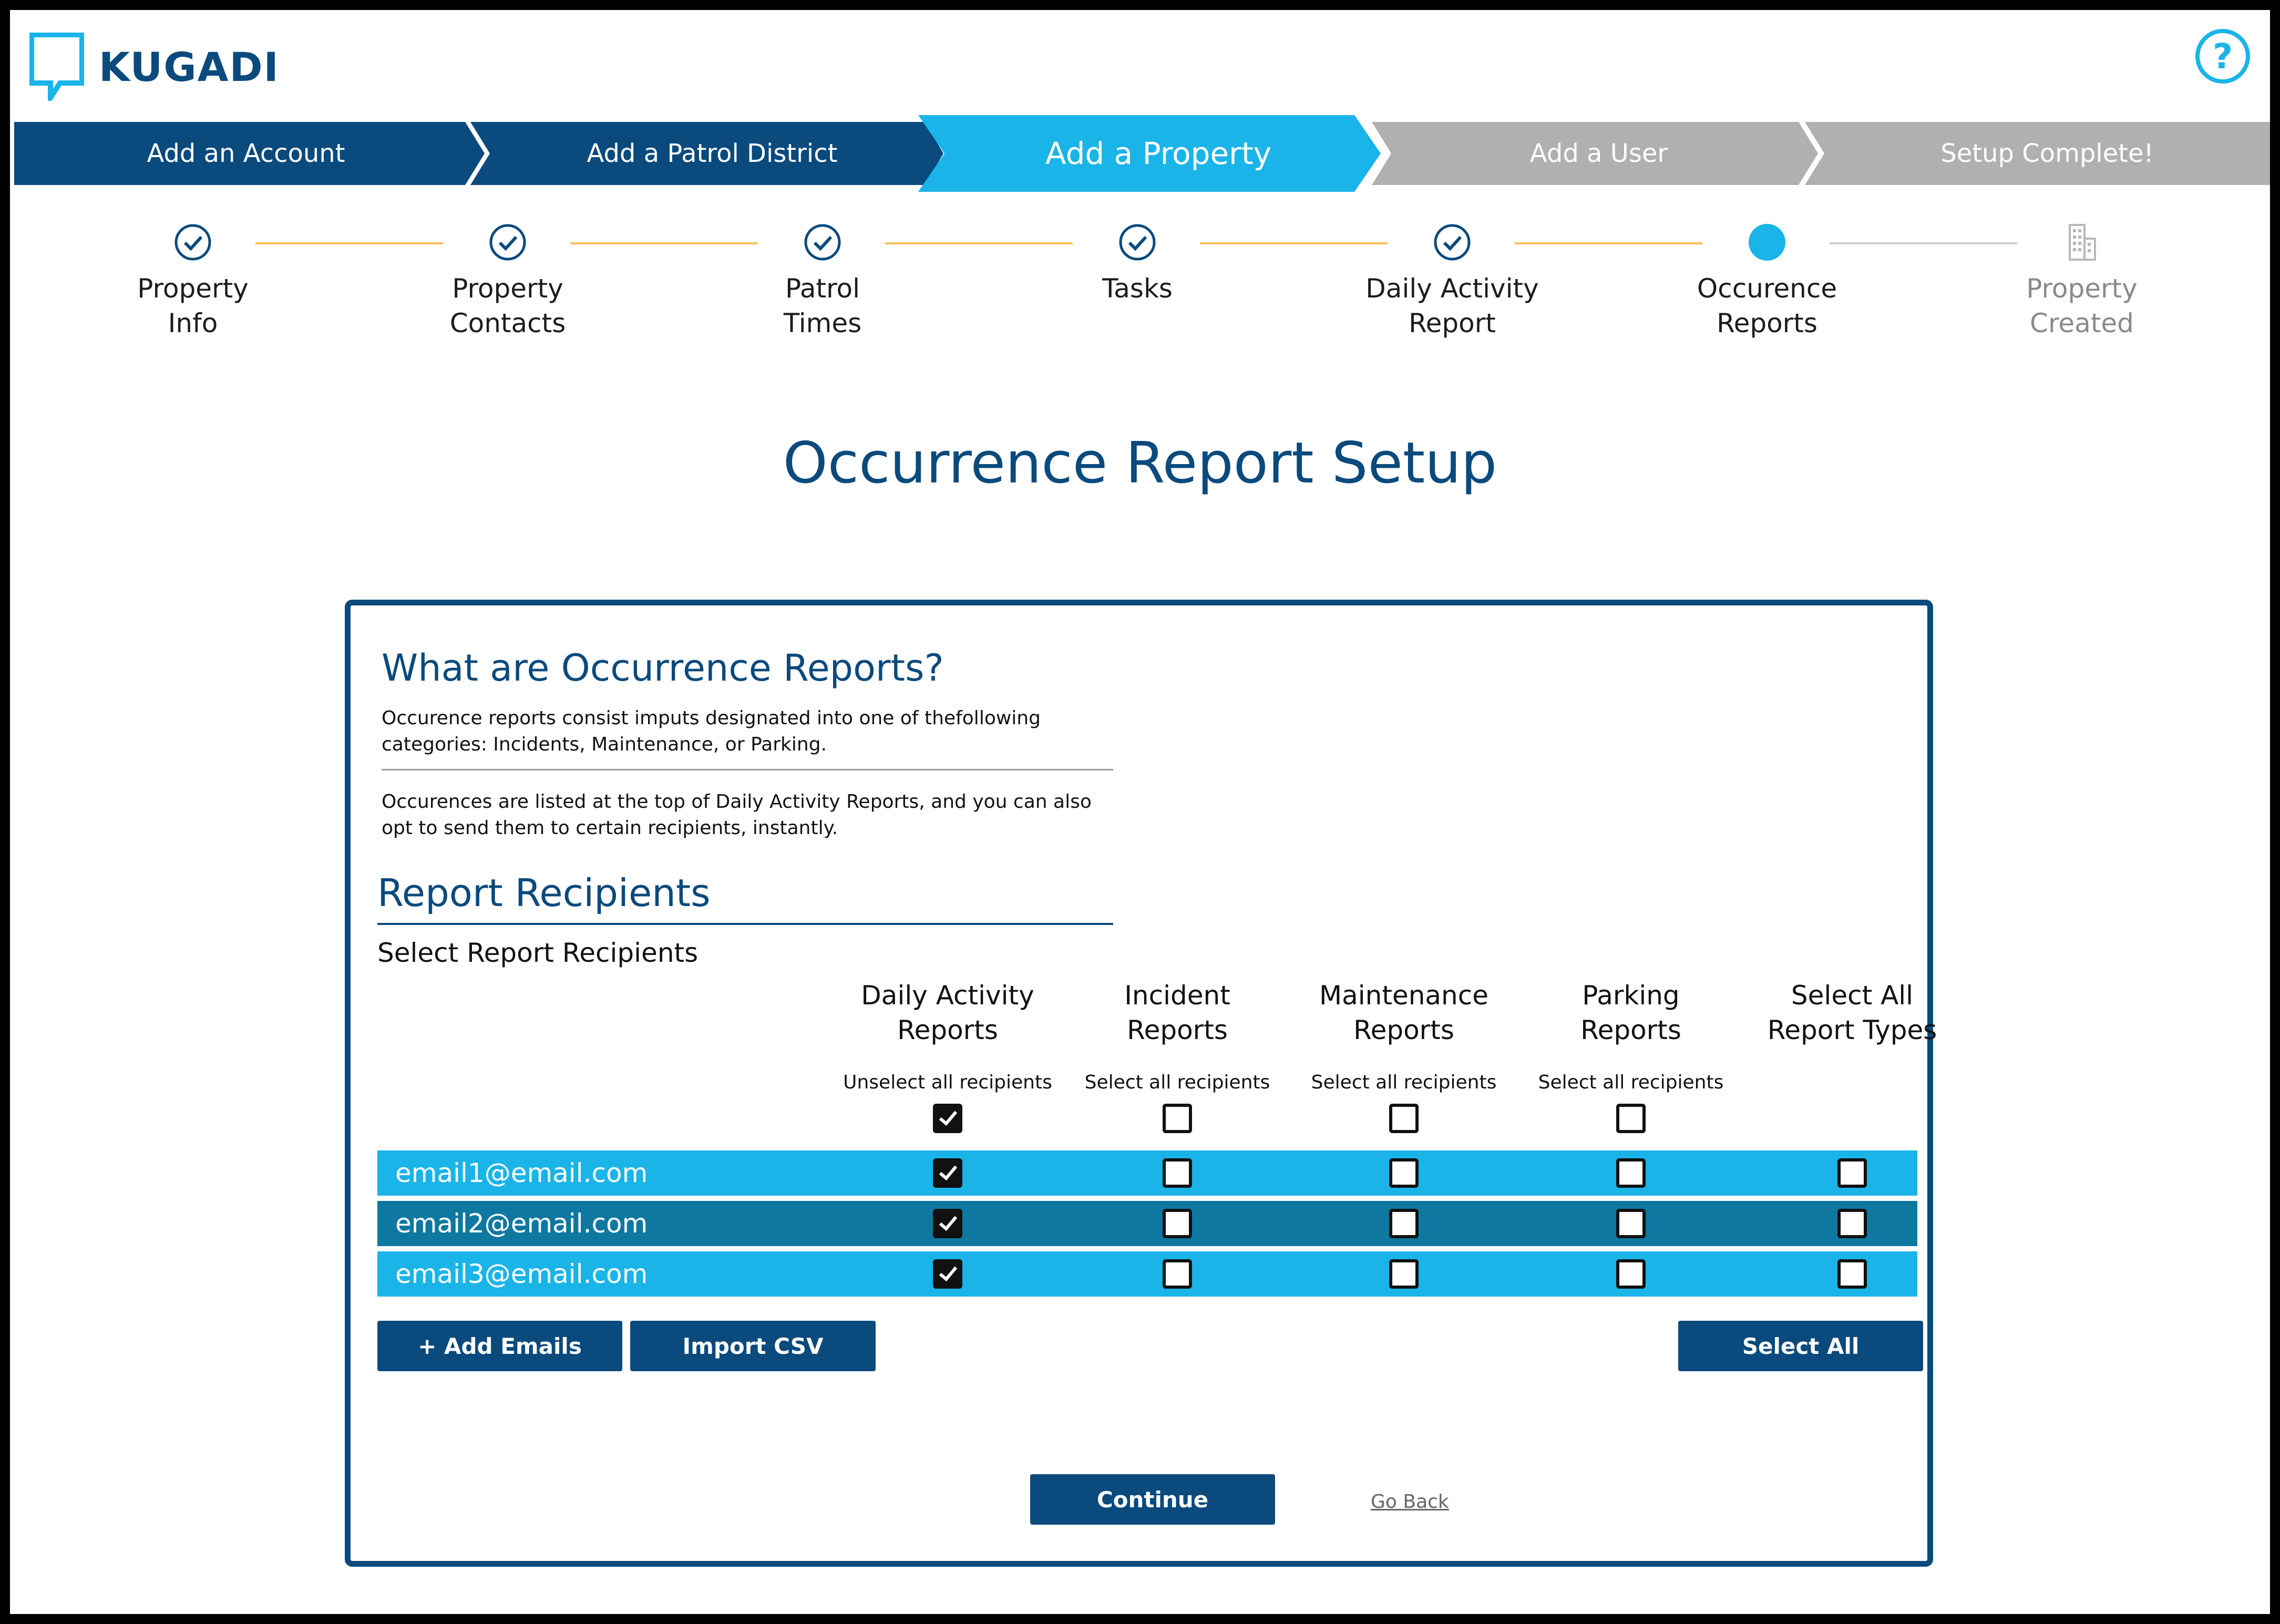 The image size is (2280, 1624). I want to click on recipient-row: email2@email.com, so click(1147, 1223).